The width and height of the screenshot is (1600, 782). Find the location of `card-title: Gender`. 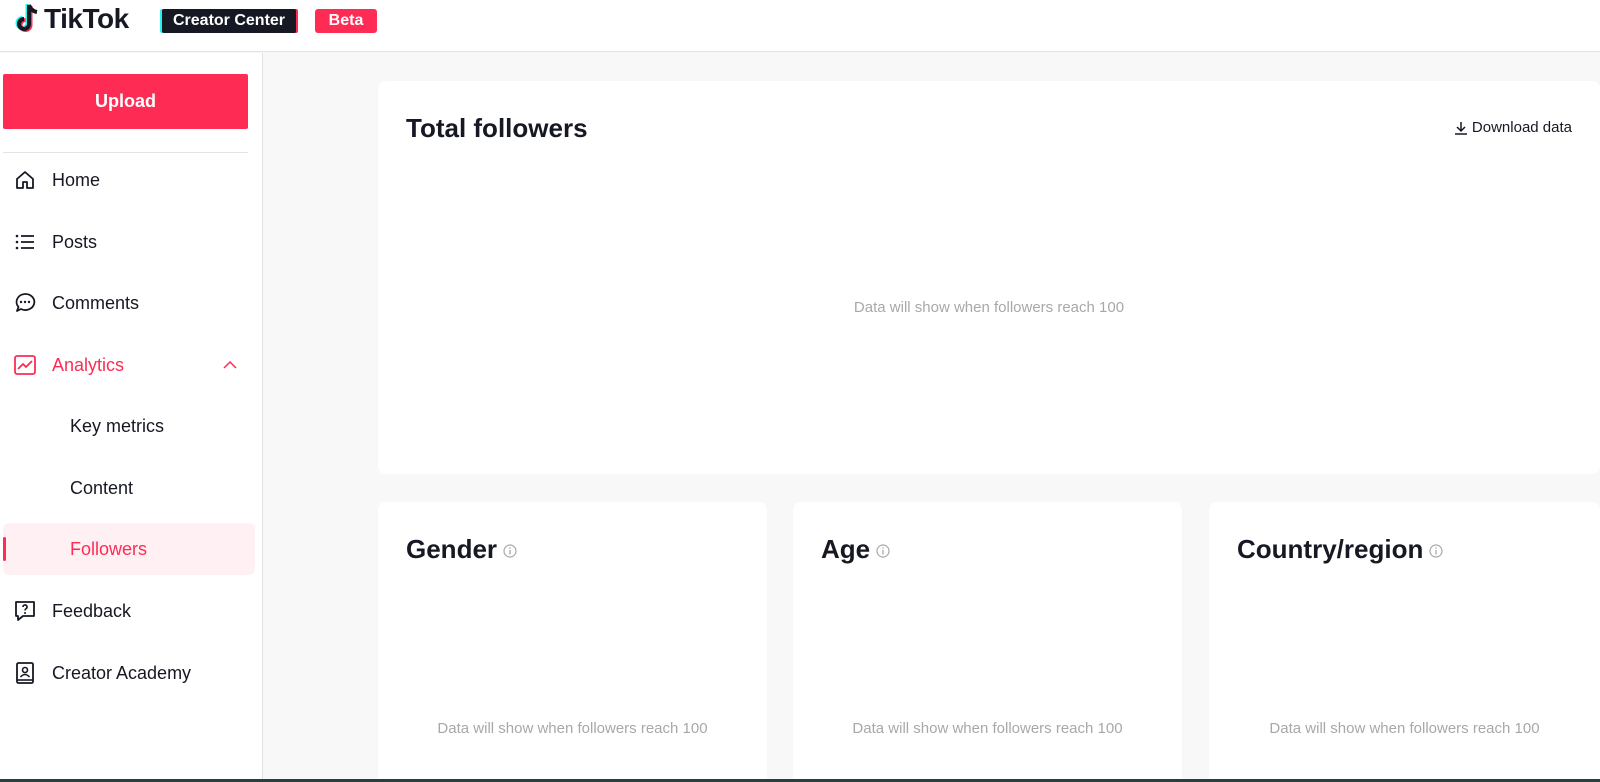

card-title: Gender is located at coordinates (461, 549).